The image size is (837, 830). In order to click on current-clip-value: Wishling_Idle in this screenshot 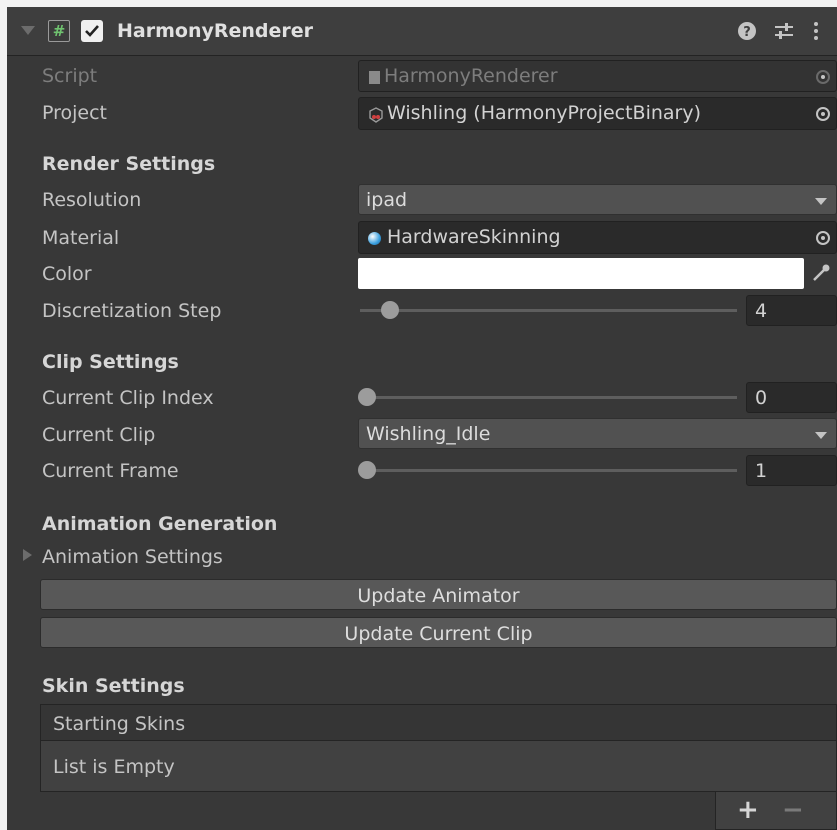, I will do `click(428, 434)`.